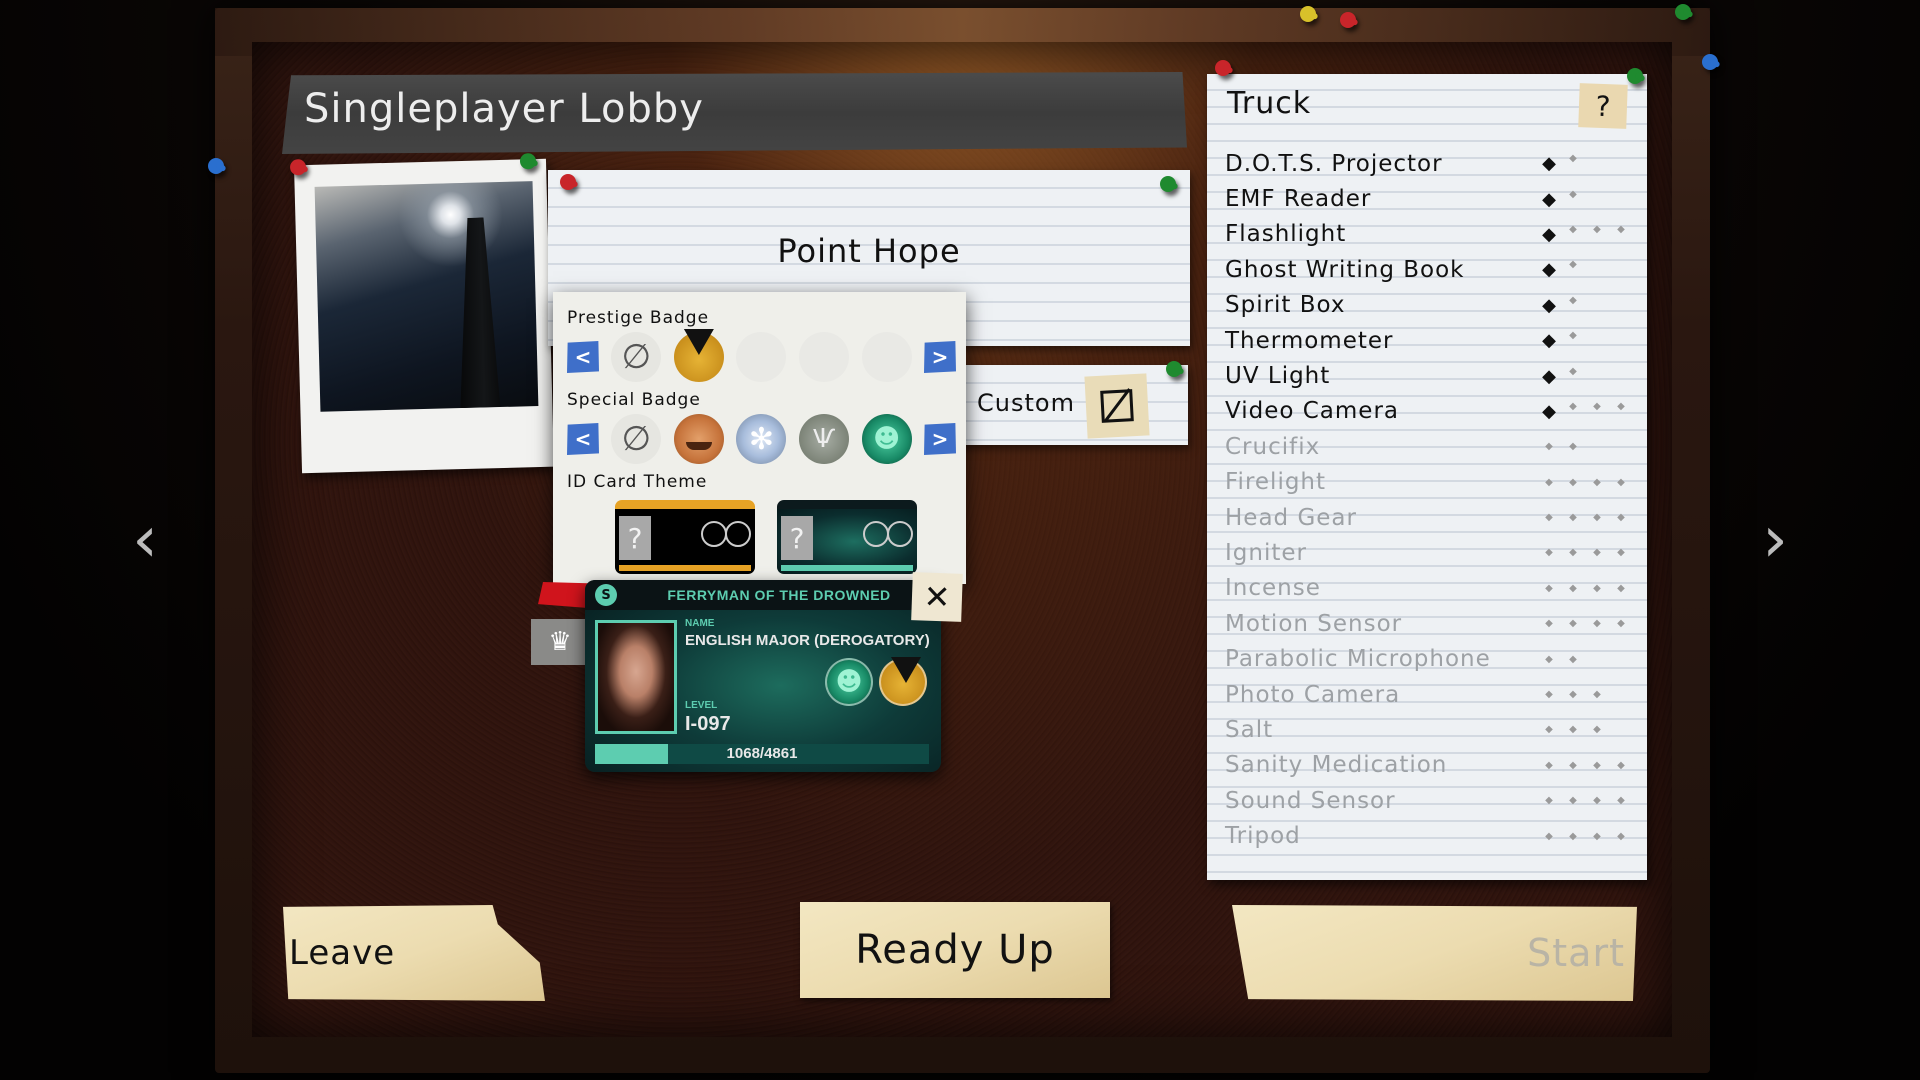 The width and height of the screenshot is (1920, 1080). What do you see at coordinates (563, 595) in the screenshot?
I see `player-color-tag` at bounding box center [563, 595].